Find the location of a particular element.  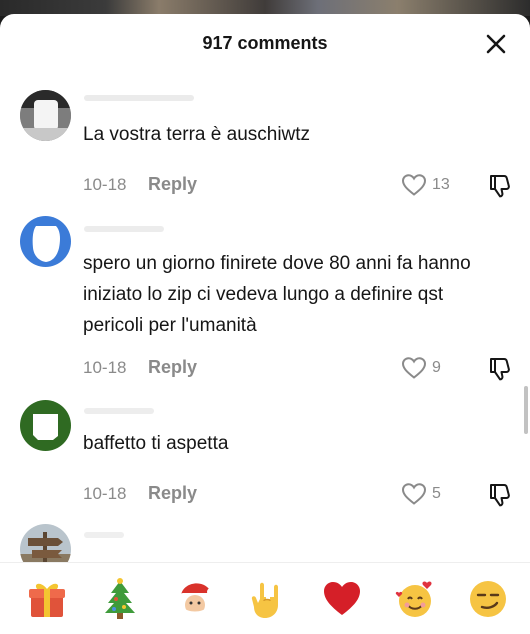

gift-emoji is located at coordinates (47, 599).